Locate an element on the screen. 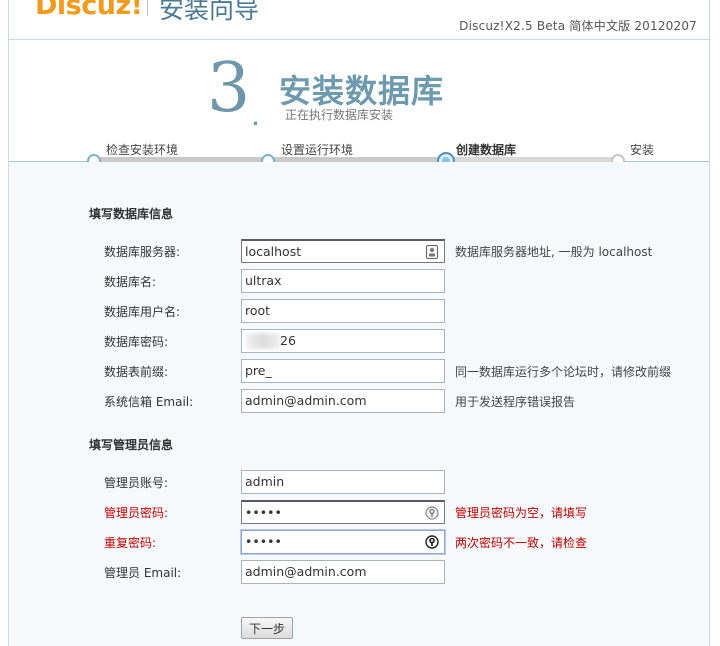 The width and height of the screenshot is (720, 646). db-host-value: localhost is located at coordinates (273, 251).